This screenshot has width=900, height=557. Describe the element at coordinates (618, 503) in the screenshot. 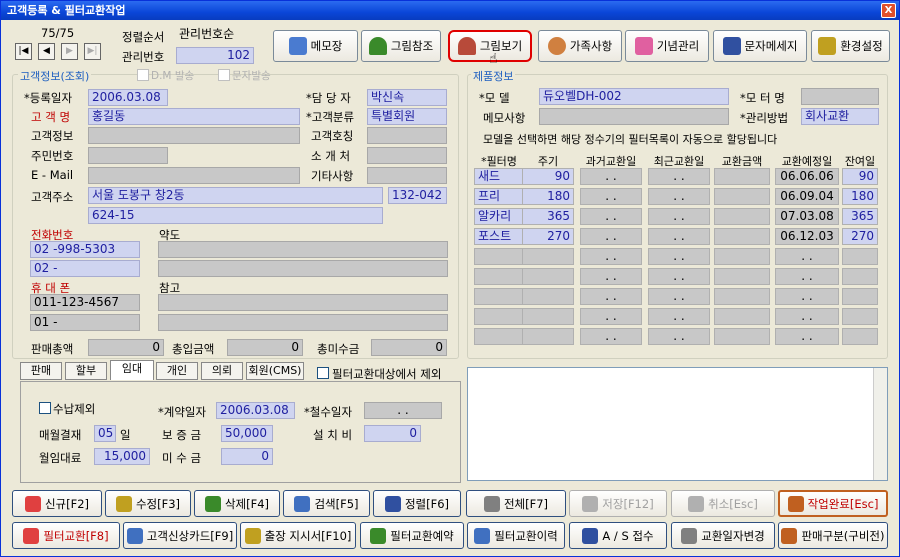

I see `row1-button: 저장[F12]` at that location.